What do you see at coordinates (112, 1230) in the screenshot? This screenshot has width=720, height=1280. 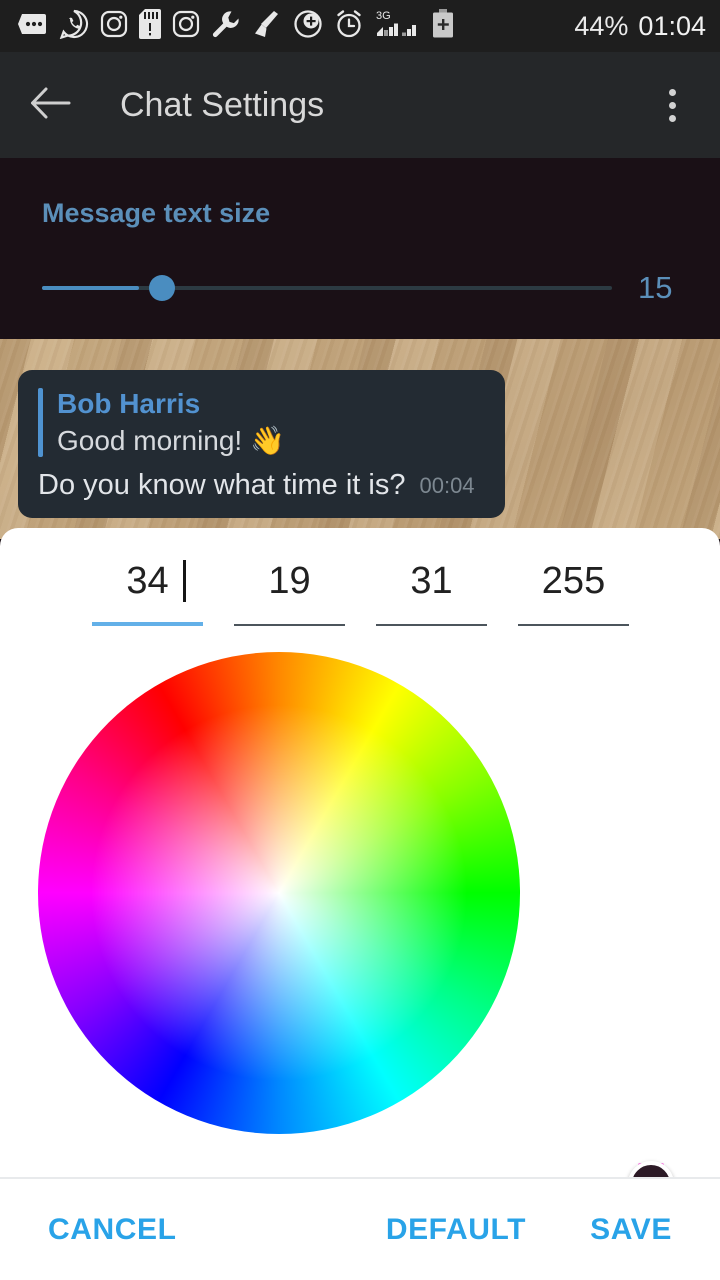 I see `cancel-button: CANCEL` at bounding box center [112, 1230].